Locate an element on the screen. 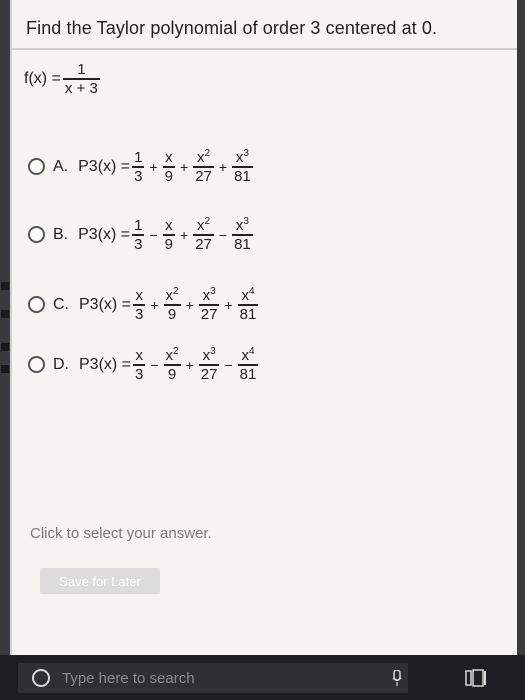 Image resolution: width=525 pixels, height=700 pixels. answer-option: C. P3(x) = x 3 + x2 9 + x3 27 + x4 81 is located at coordinates (144, 304).